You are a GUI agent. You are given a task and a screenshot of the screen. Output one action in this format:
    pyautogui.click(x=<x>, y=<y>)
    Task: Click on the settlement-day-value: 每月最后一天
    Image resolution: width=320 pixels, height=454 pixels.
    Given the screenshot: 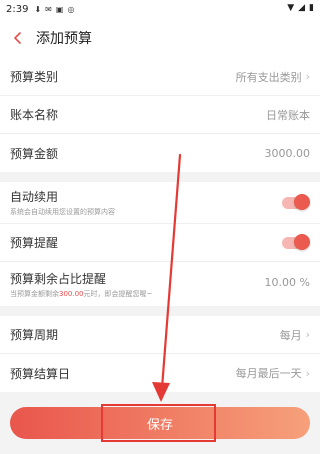 What is the action you would take?
    pyautogui.click(x=268, y=373)
    